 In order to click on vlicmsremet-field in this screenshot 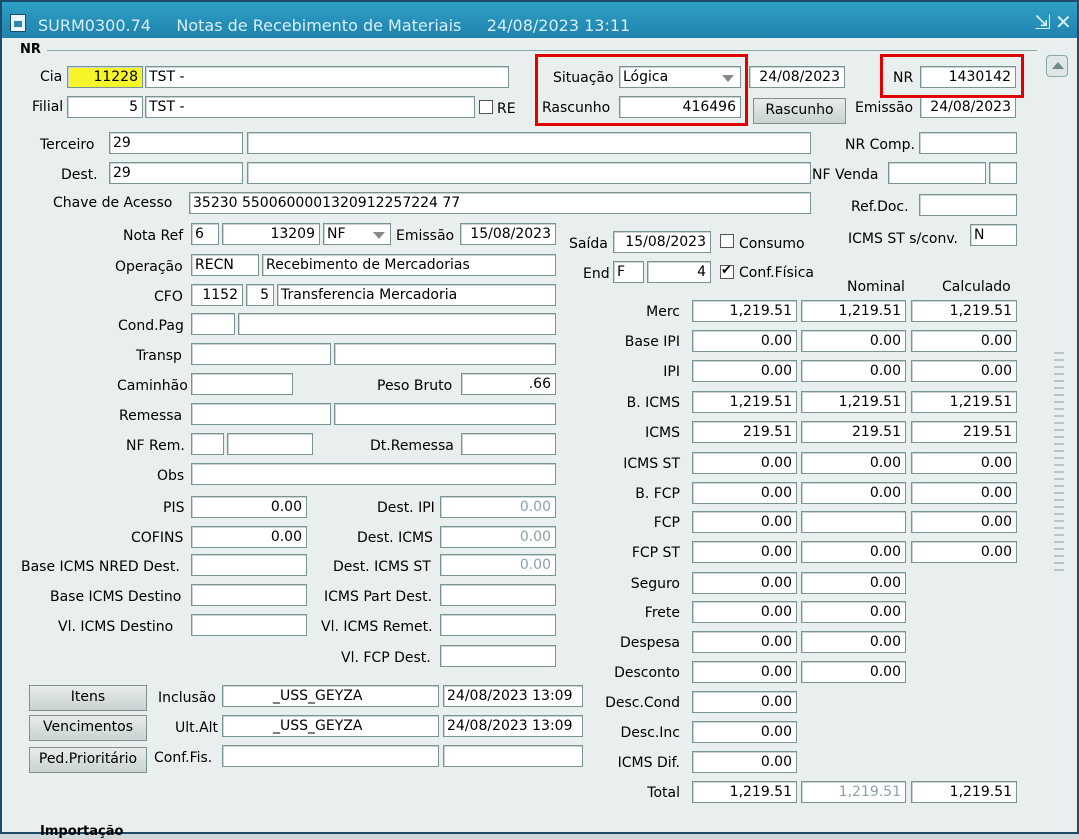, I will do `click(498, 625)`.